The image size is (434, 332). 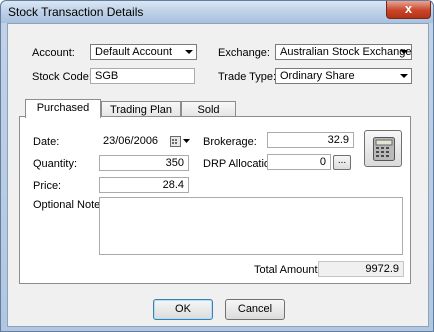 What do you see at coordinates (208, 110) in the screenshot?
I see `tab-label: Sold` at bounding box center [208, 110].